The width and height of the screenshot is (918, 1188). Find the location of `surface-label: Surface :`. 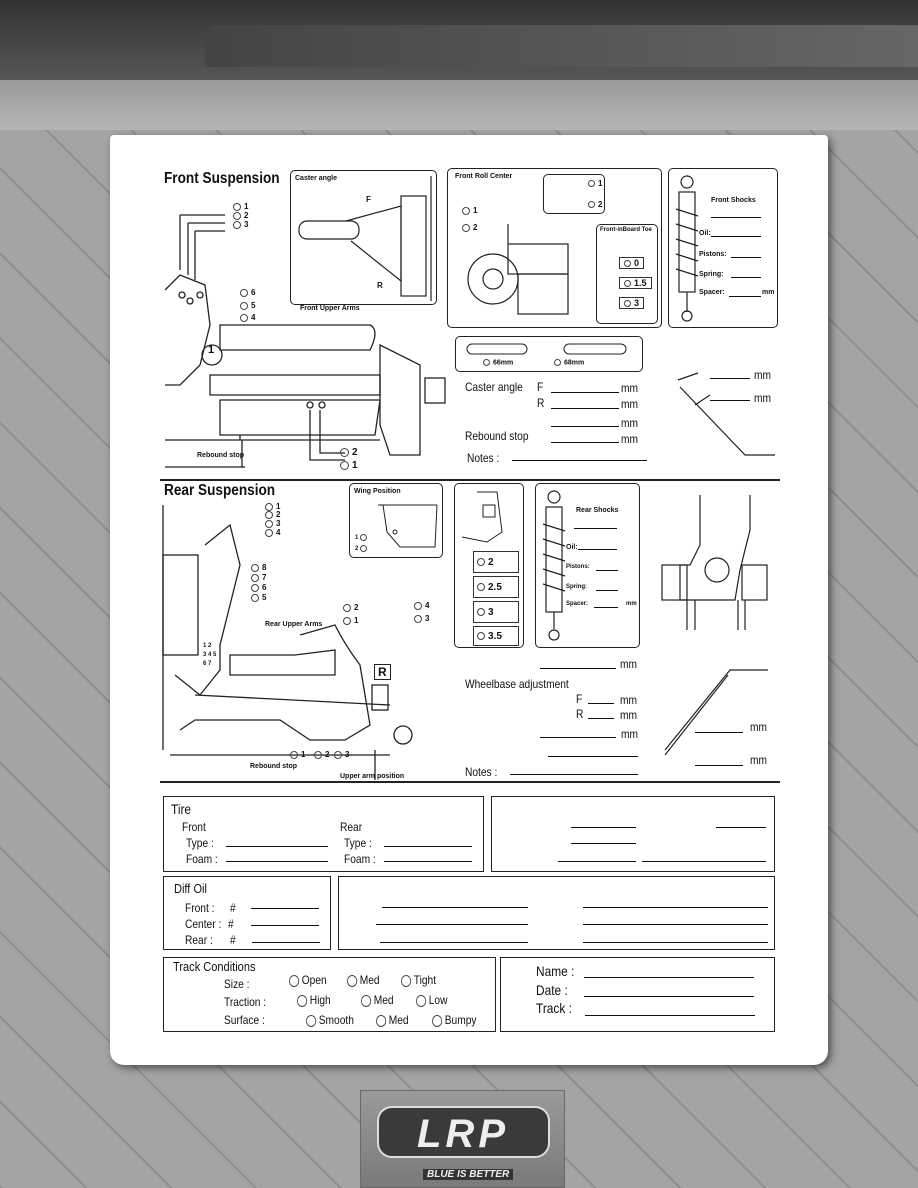

surface-label: Surface : is located at coordinates (244, 1020).